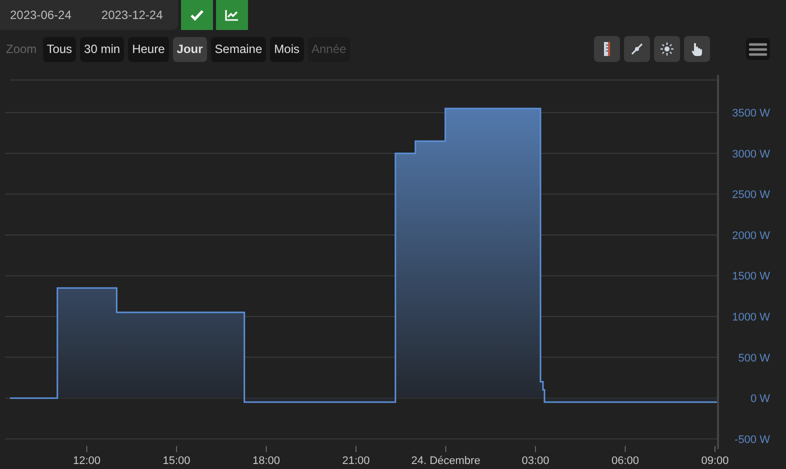  Describe the element at coordinates (751, 154) in the screenshot. I see `y-axis-label: 3000 W` at that location.